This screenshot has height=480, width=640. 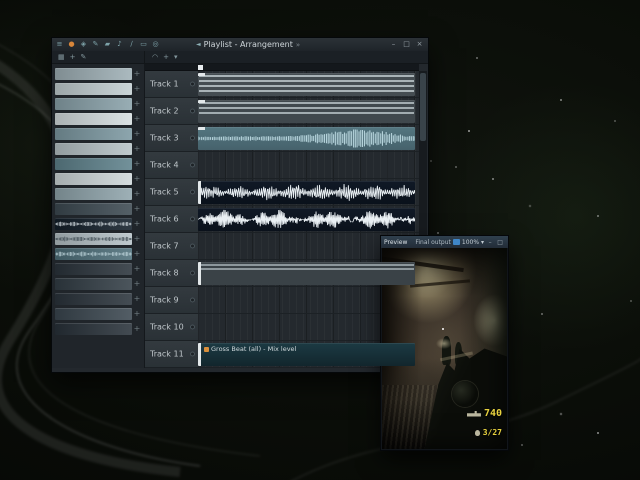 What do you see at coordinates (95, 44) in the screenshot?
I see `pencil-icon: ✎` at bounding box center [95, 44].